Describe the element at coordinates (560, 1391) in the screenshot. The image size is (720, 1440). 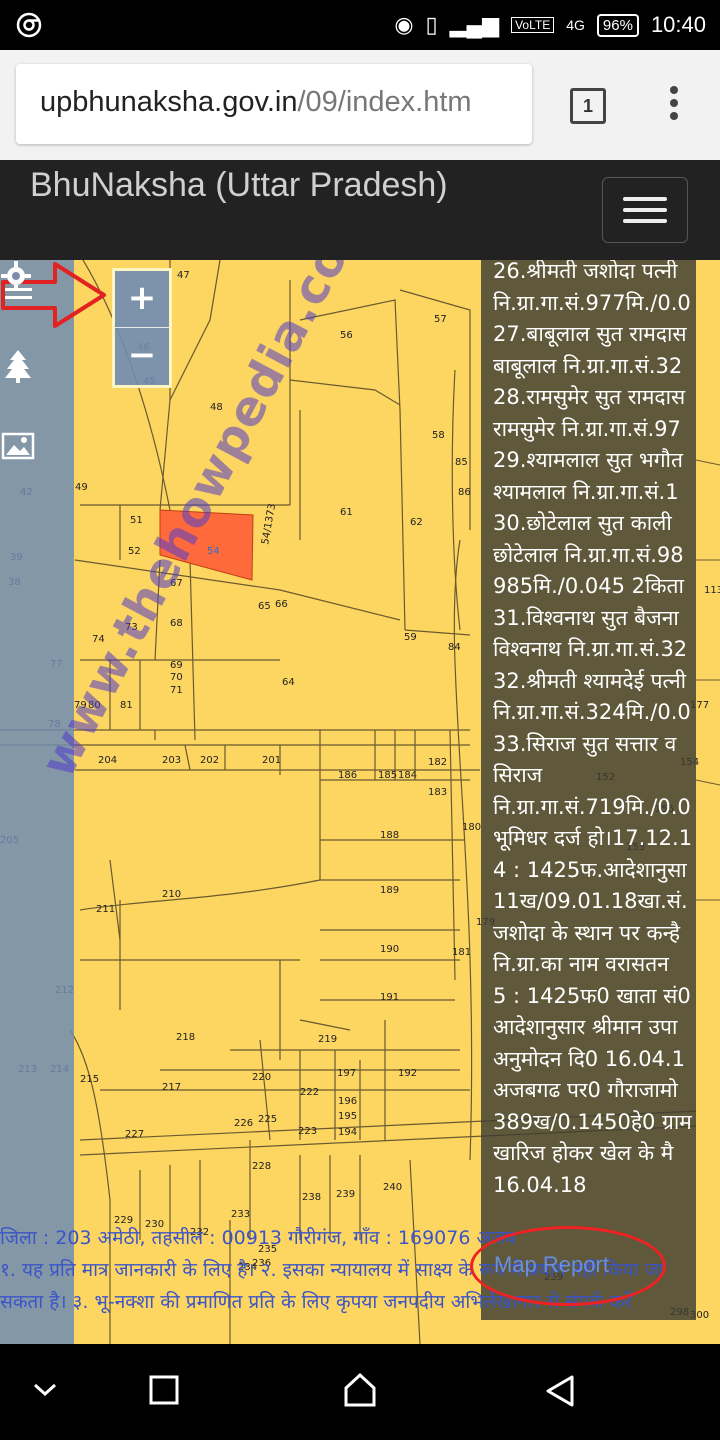
I see `back-button` at that location.